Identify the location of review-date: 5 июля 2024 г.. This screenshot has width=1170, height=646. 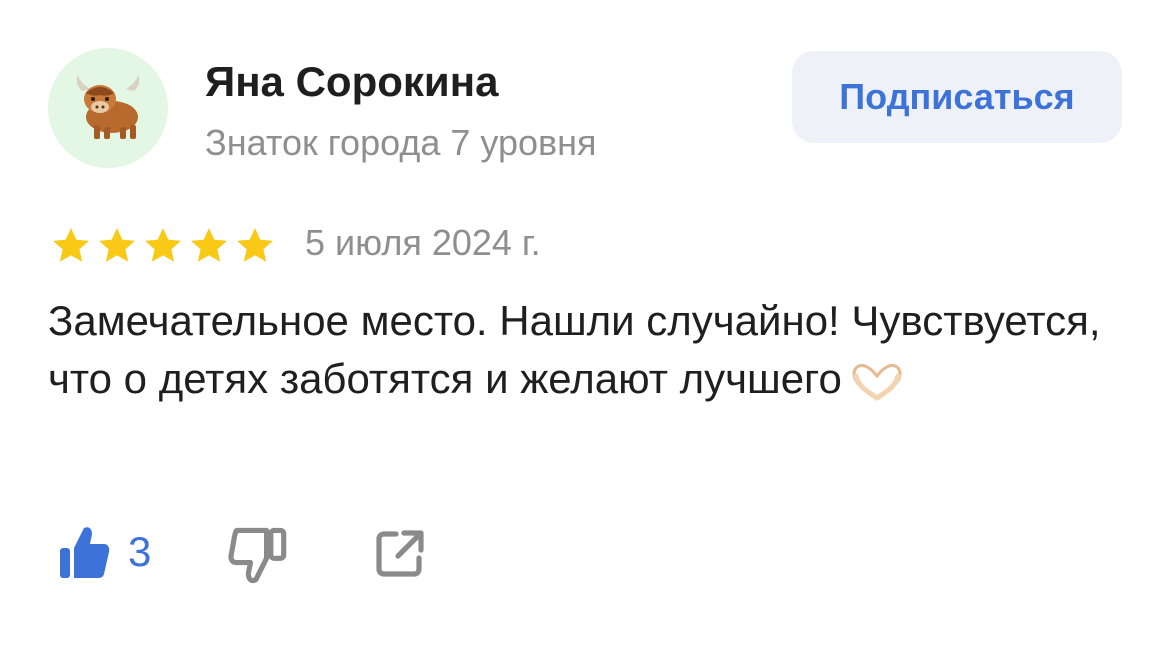
(423, 242).